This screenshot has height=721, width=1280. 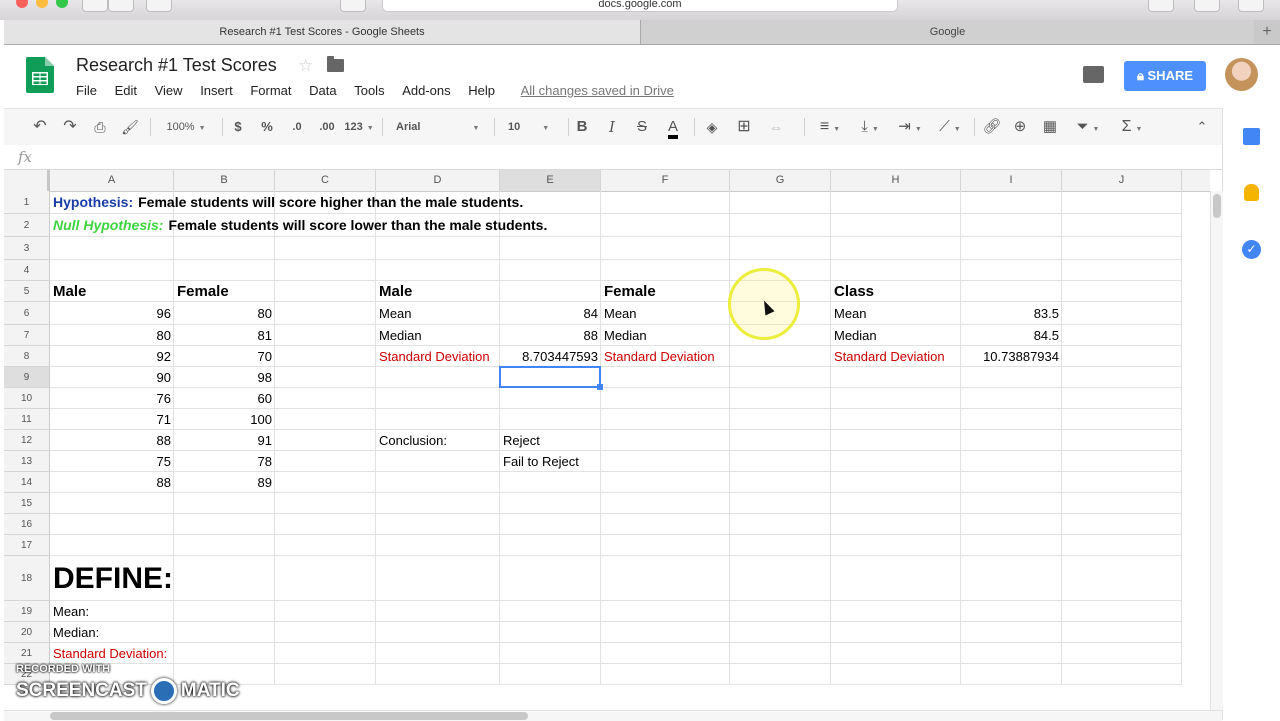 I want to click on document-title: Research #1 Test Scores, so click(x=176, y=65).